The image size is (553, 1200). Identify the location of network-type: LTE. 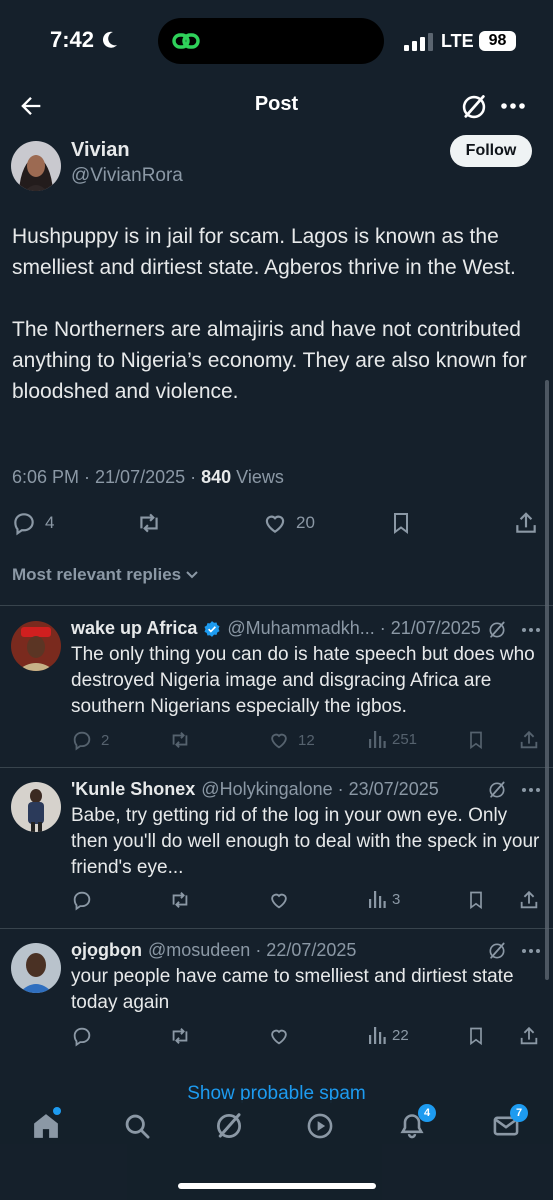
(457, 41).